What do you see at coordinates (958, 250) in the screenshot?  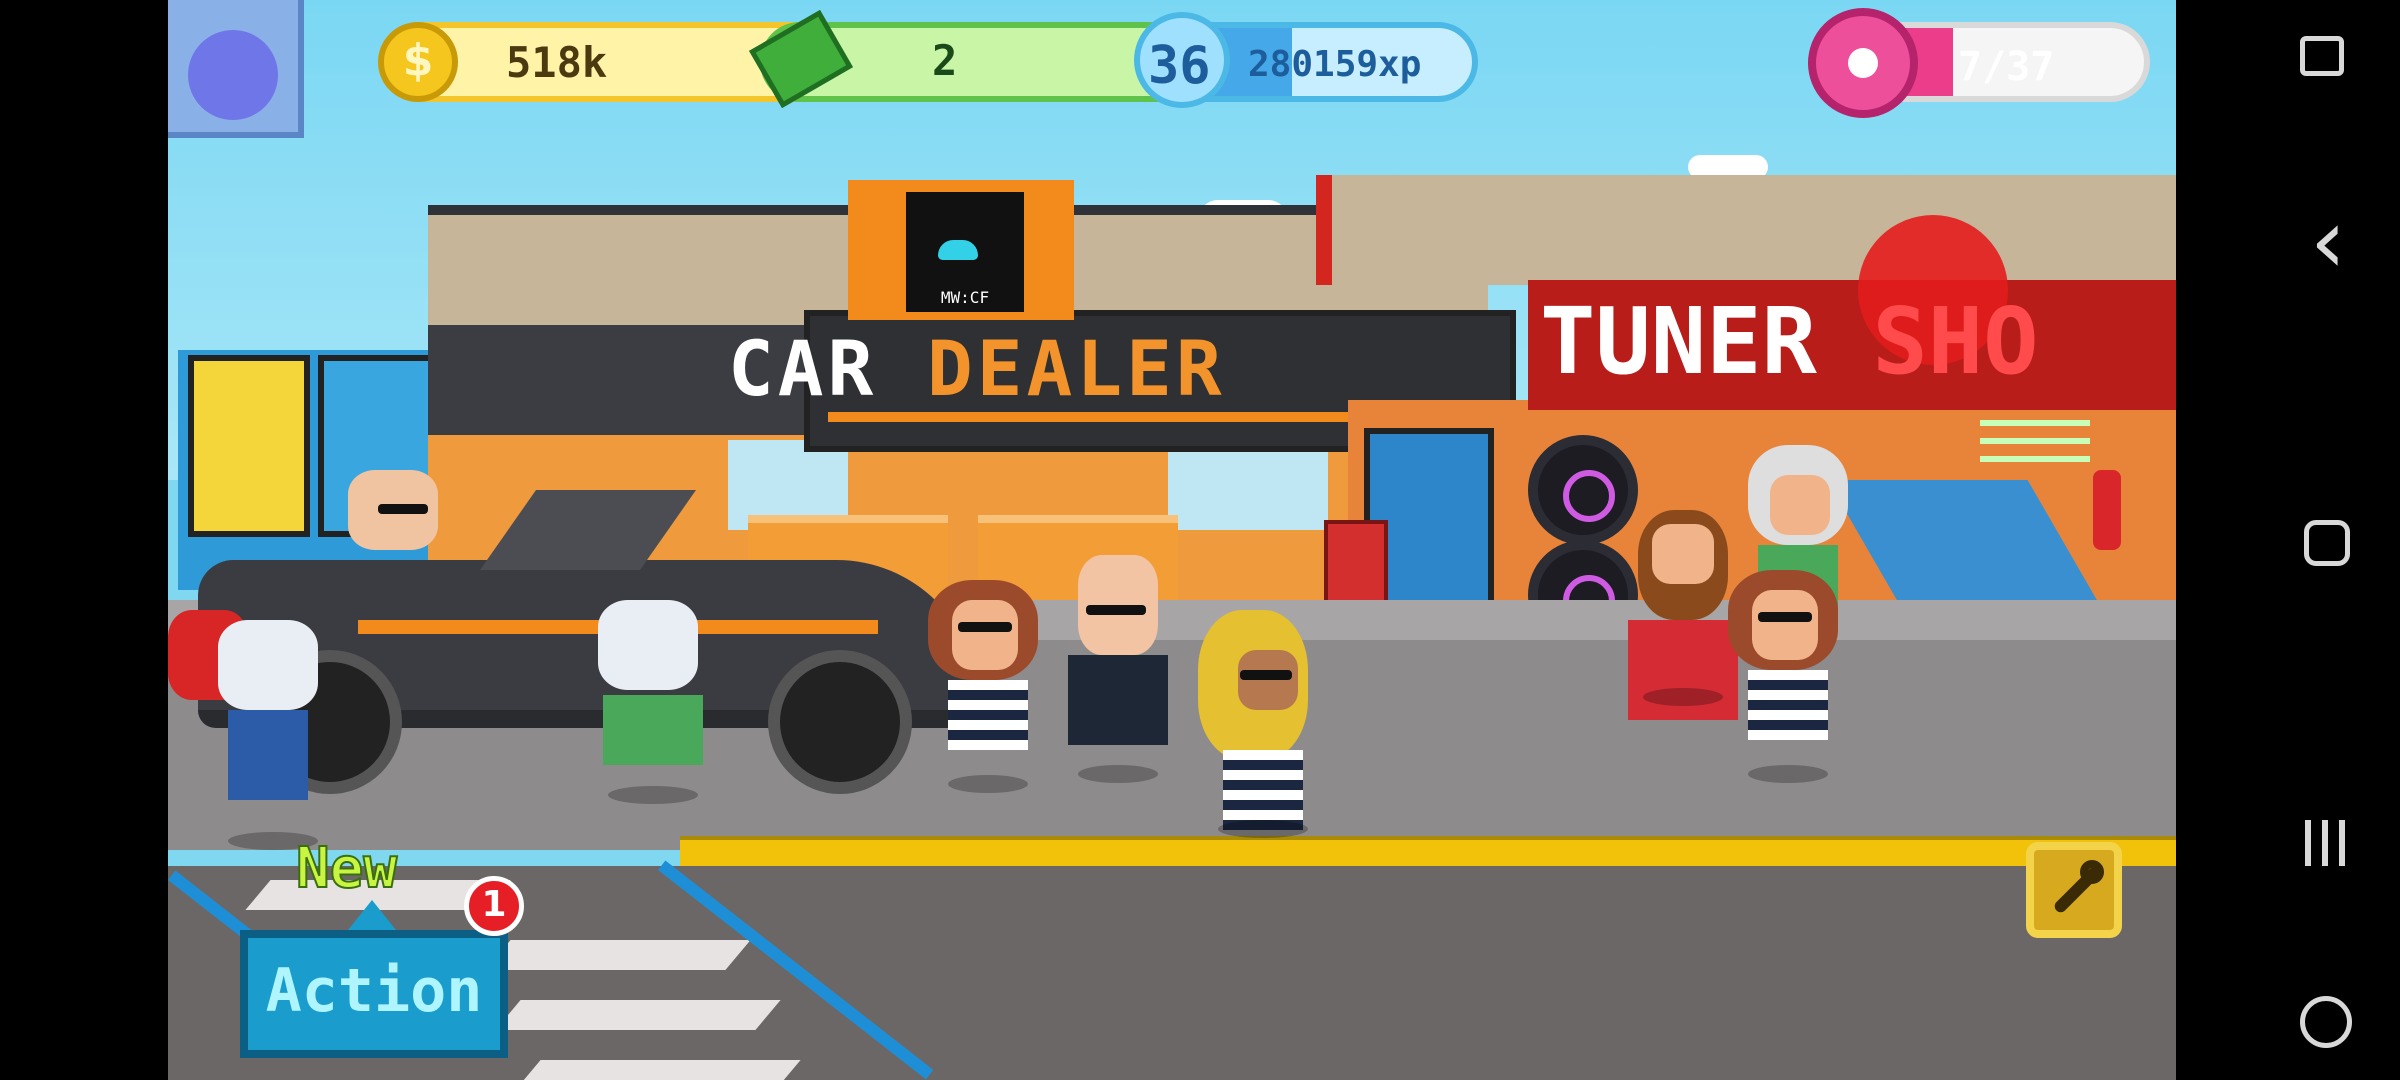 I see `ufo-icon` at bounding box center [958, 250].